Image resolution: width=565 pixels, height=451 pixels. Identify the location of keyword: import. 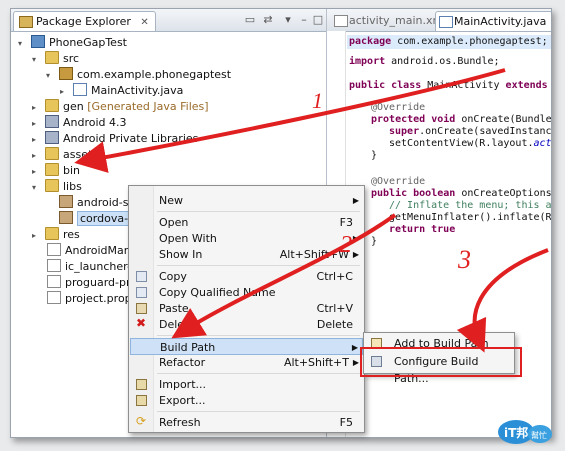
(367, 61).